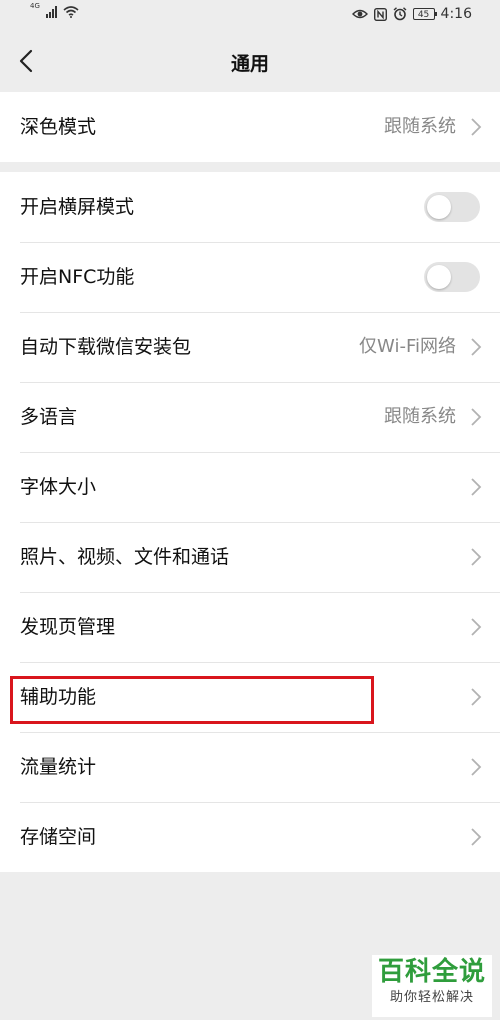 The image size is (500, 1020). What do you see at coordinates (77, 207) in the screenshot?
I see `setting-label: 开启横屏模式` at bounding box center [77, 207].